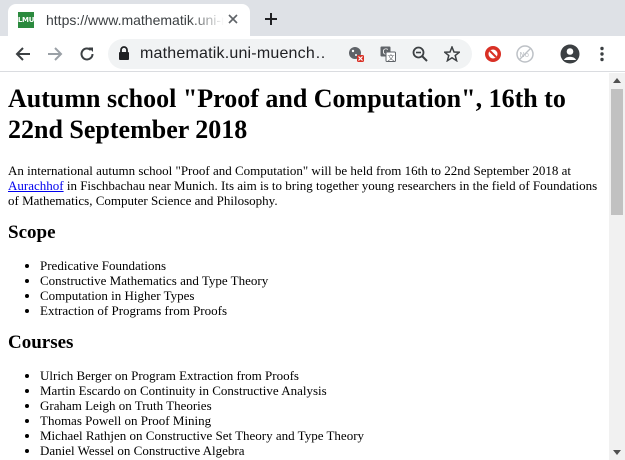  Describe the element at coordinates (41, 342) in the screenshot. I see `courses-heading: Courses` at that location.